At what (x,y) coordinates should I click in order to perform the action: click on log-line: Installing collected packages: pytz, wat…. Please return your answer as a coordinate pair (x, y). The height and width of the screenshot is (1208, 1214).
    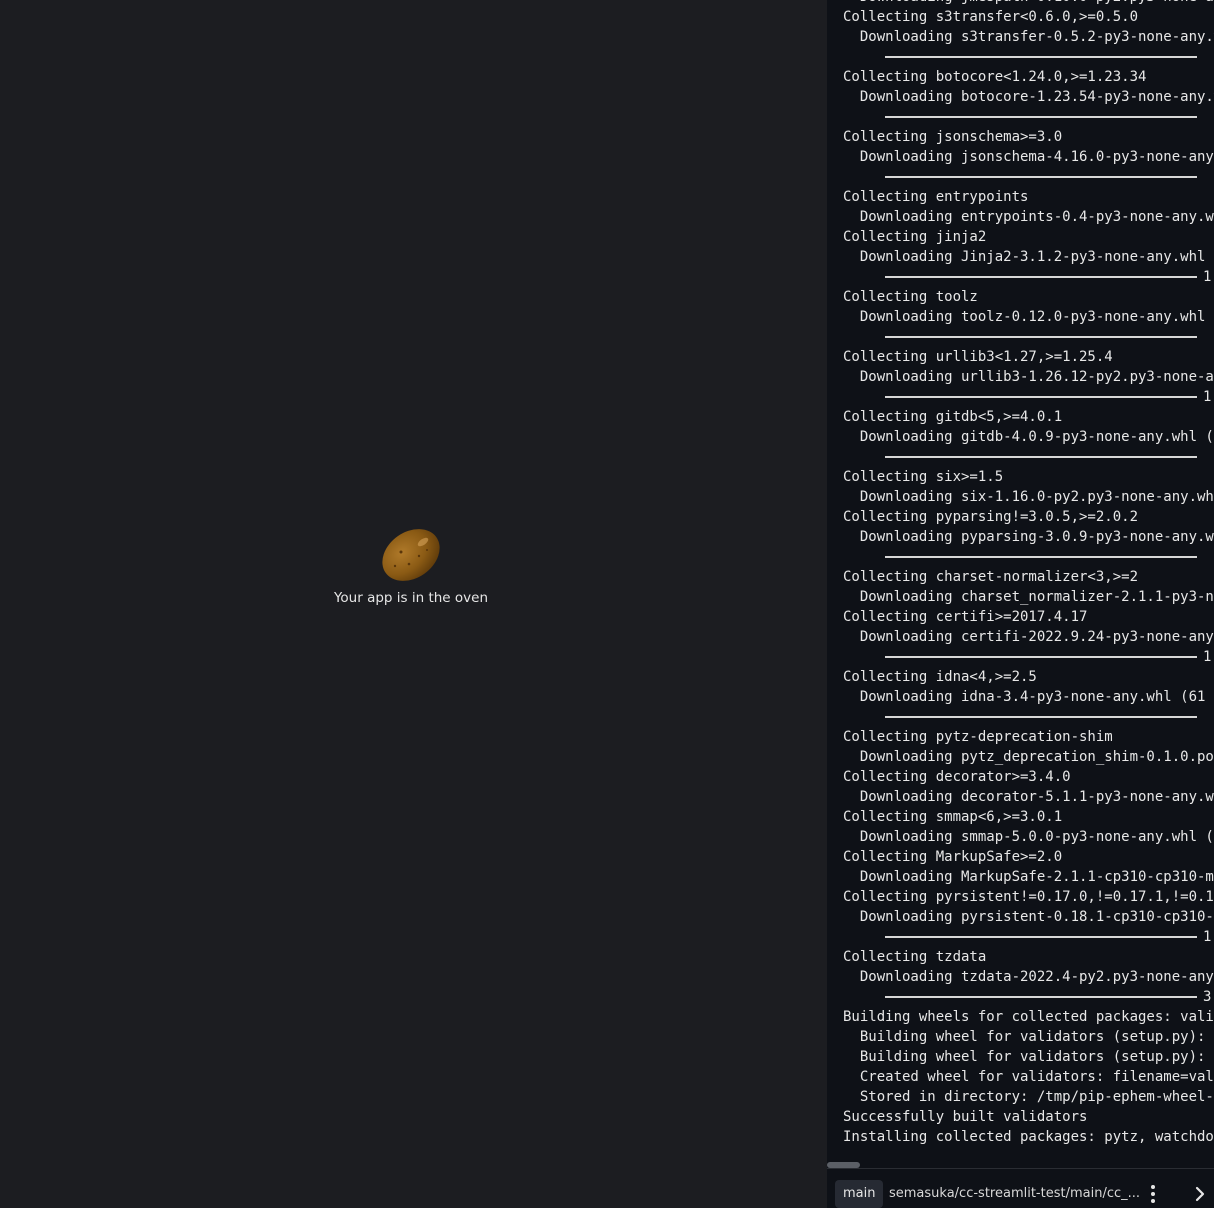
    Looking at the image, I should click on (1028, 1137).